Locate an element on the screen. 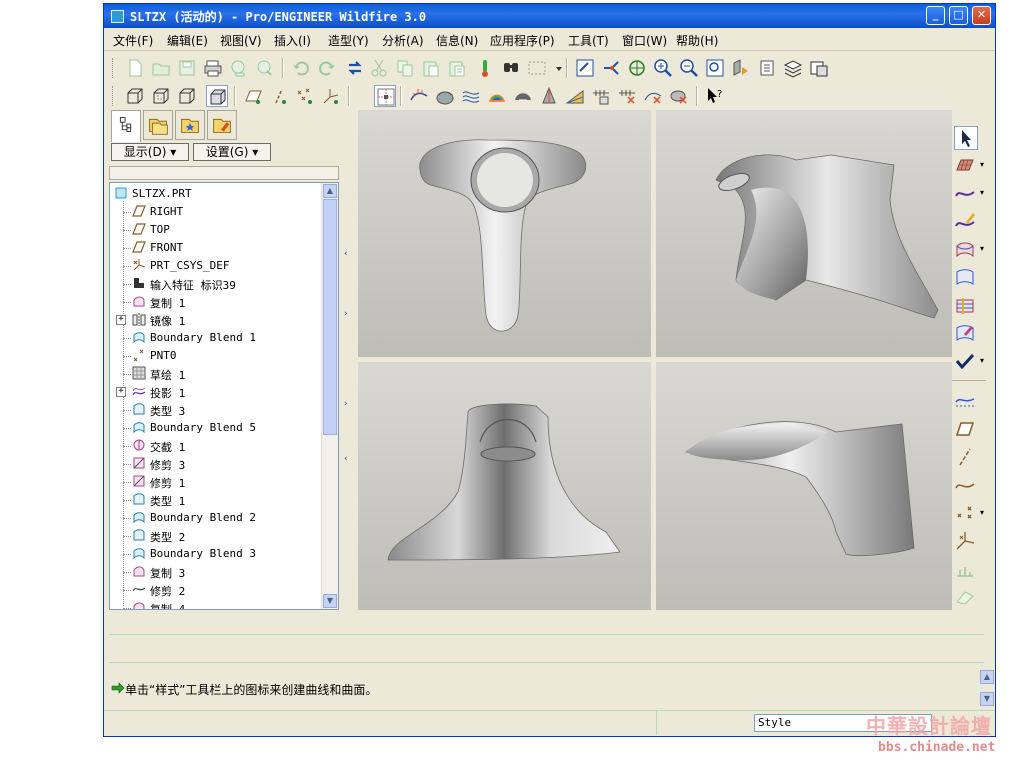 This screenshot has width=1024, height=768. scroll-up-icon: ▲ is located at coordinates (330, 191).